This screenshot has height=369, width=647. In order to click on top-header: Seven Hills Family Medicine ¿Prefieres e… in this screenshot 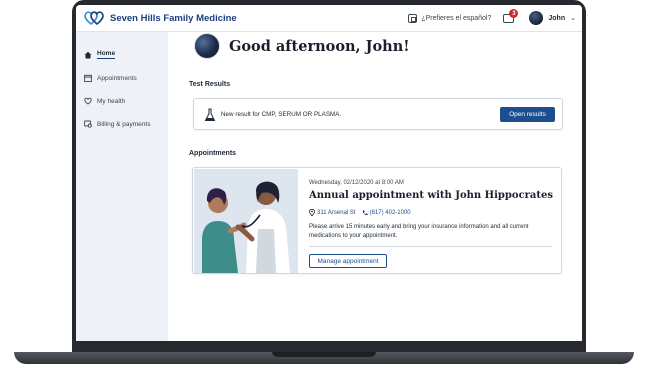, I will do `click(329, 18)`.